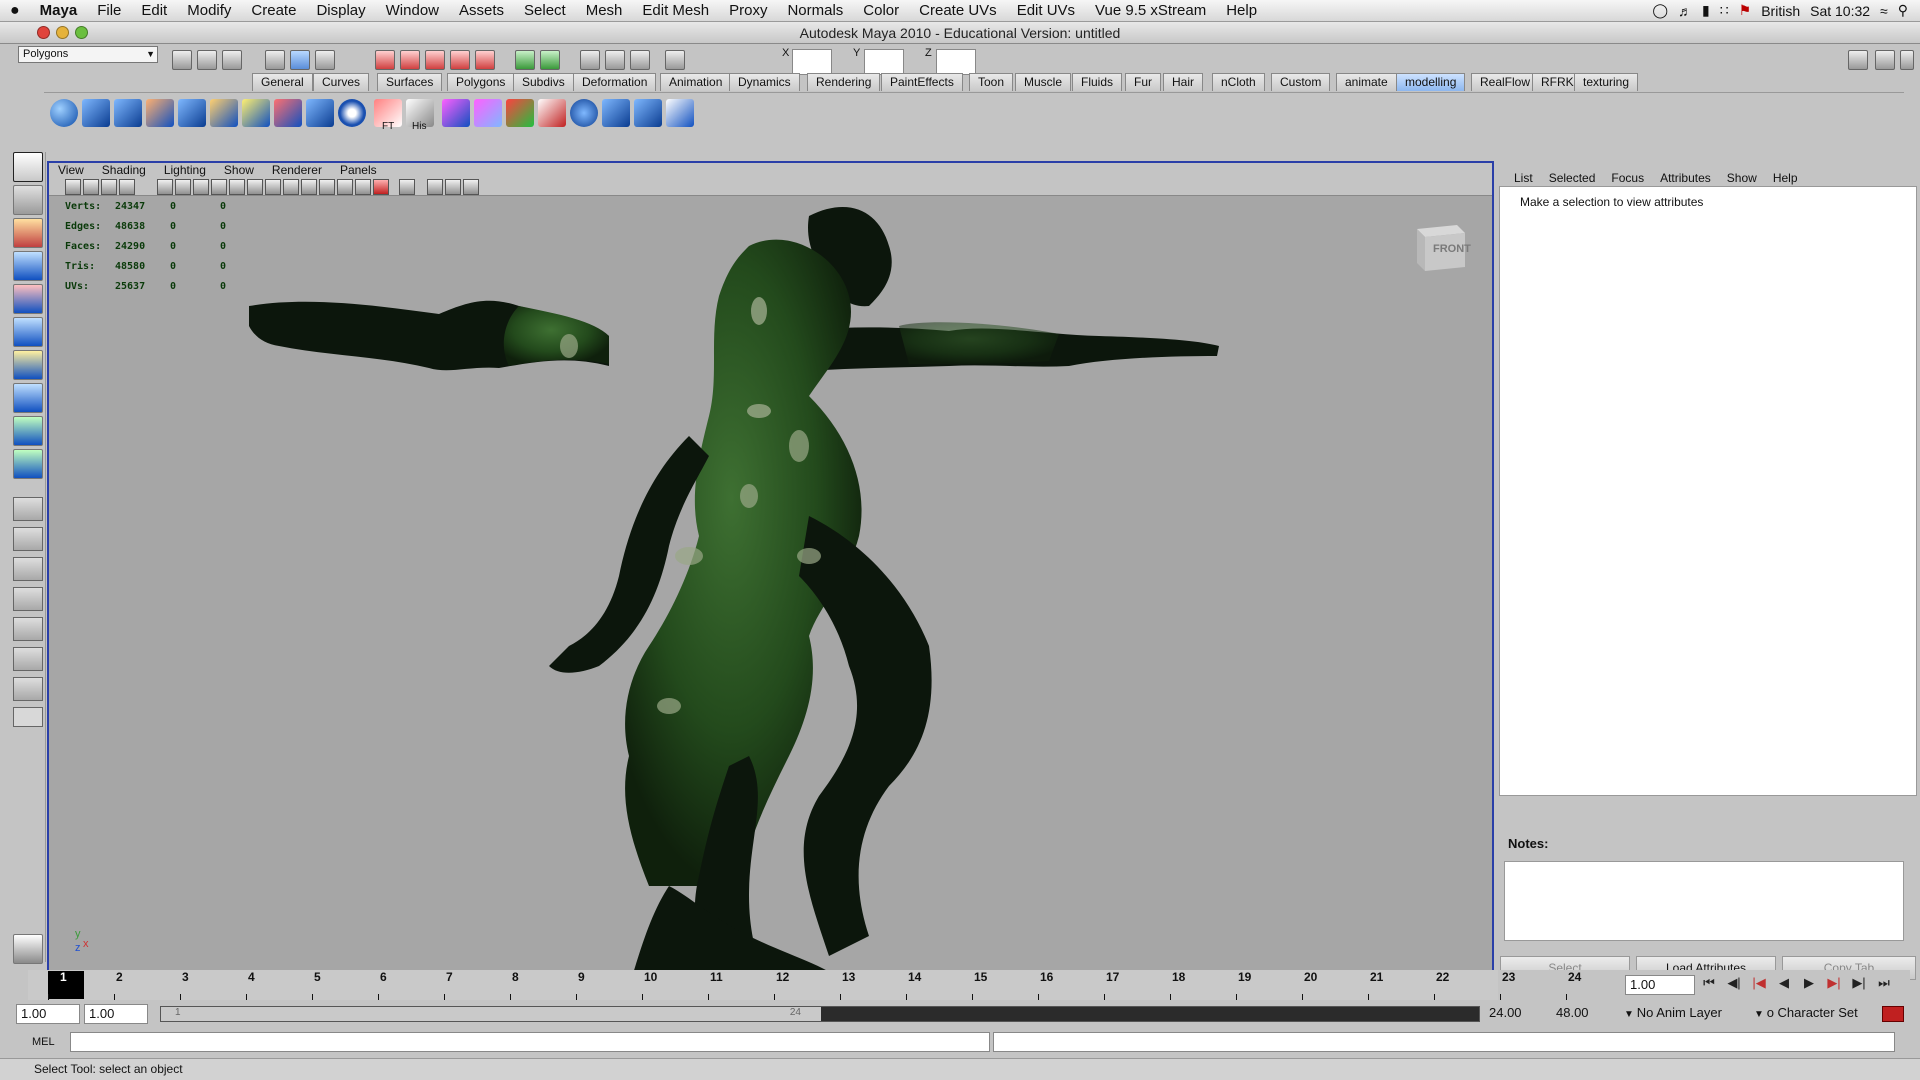 This screenshot has width=1920, height=1080. Describe the element at coordinates (881, 10) in the screenshot. I see `menu-color: Color` at that location.